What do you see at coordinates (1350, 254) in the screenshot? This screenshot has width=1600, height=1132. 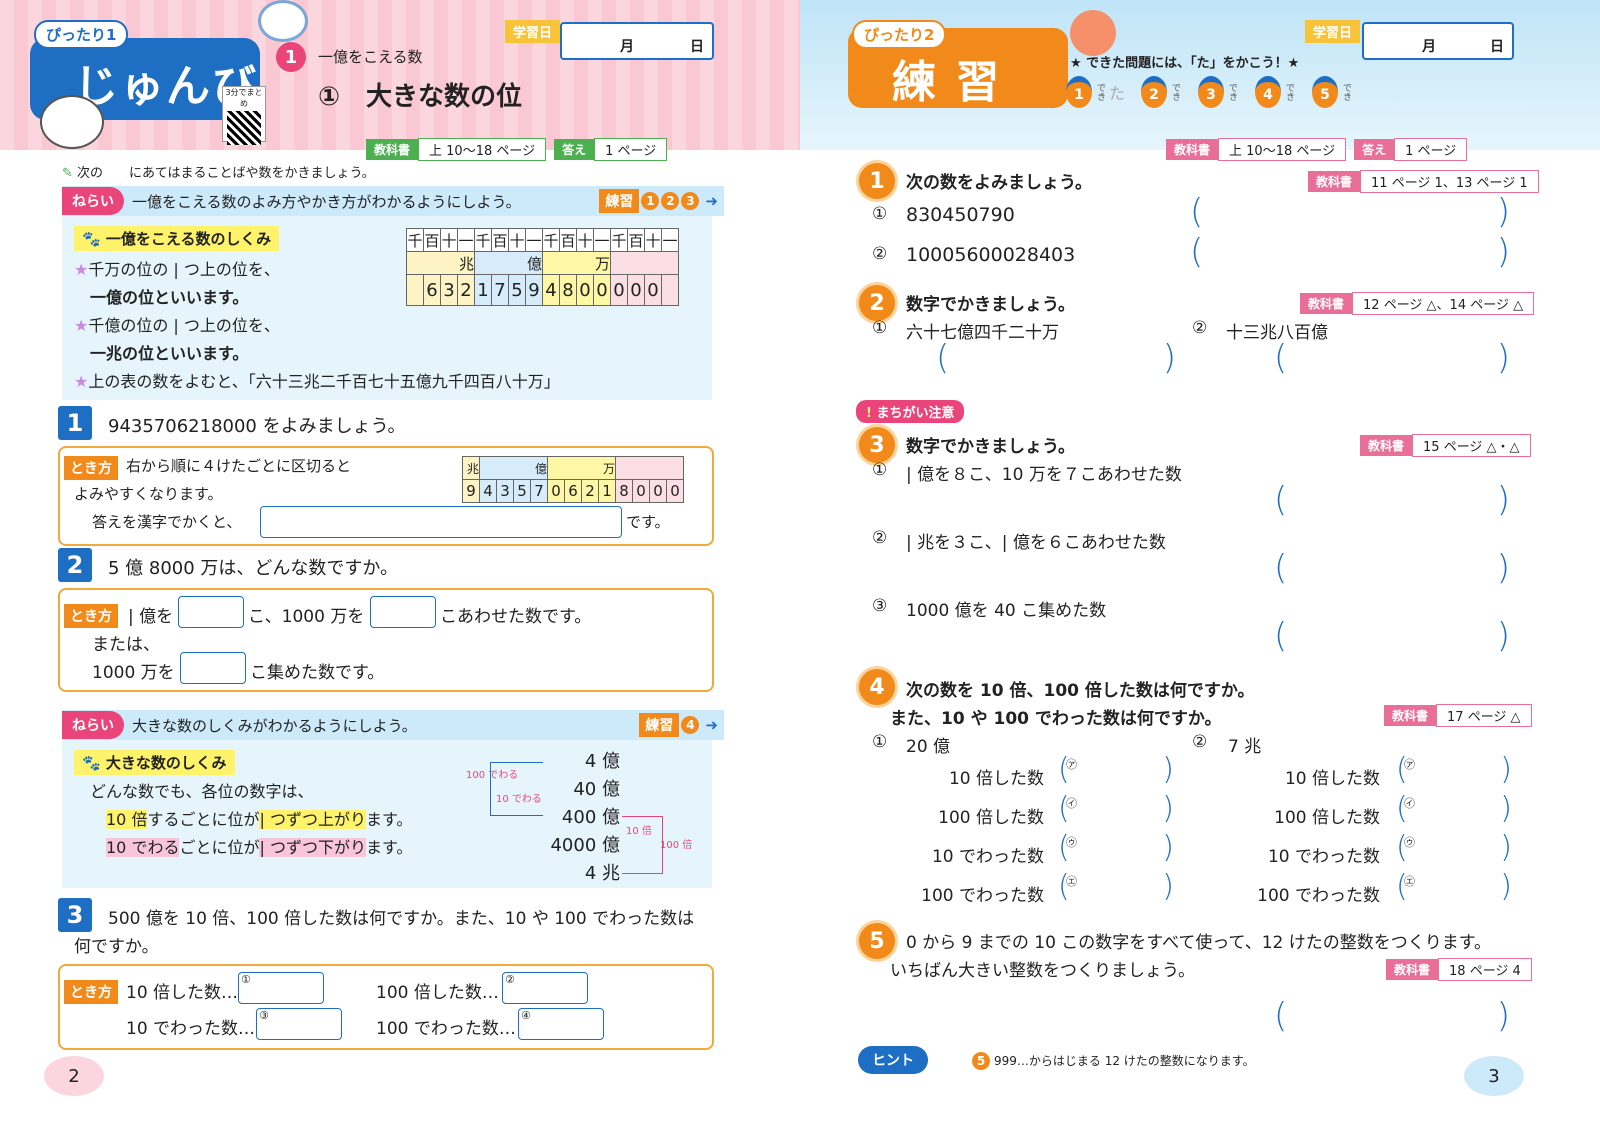 I see `answer-paren-2: ()` at bounding box center [1350, 254].